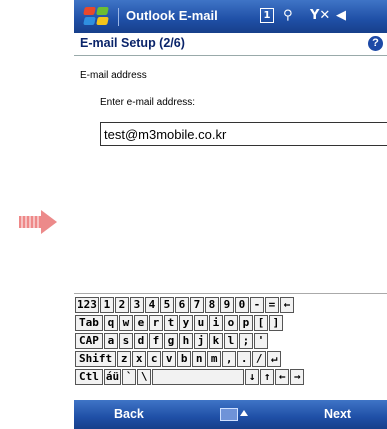 This screenshot has width=387, height=429. I want to click on key: t, so click(170, 323).